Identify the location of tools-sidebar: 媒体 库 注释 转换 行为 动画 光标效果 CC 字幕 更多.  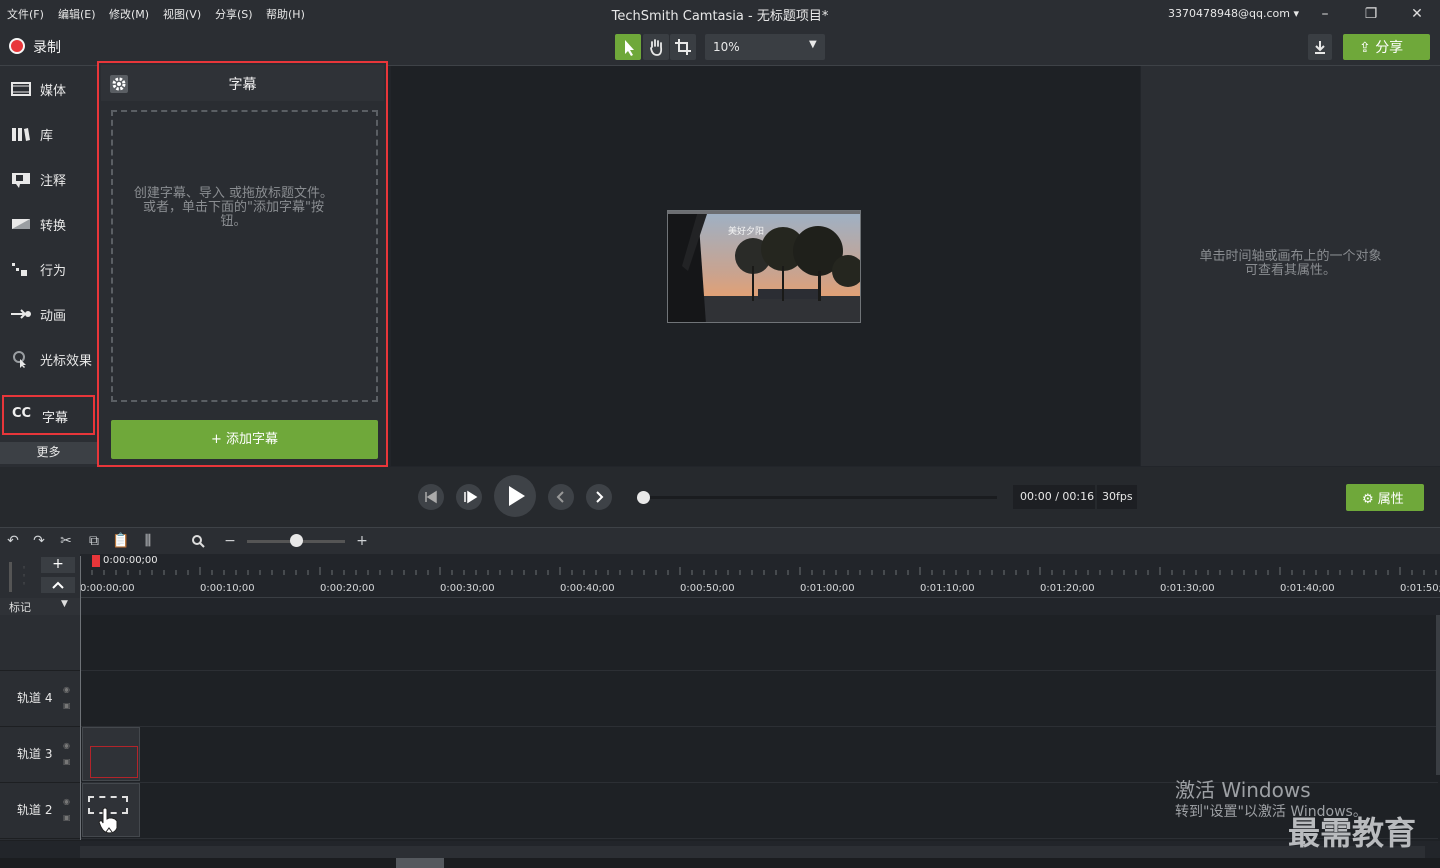
(48, 266).